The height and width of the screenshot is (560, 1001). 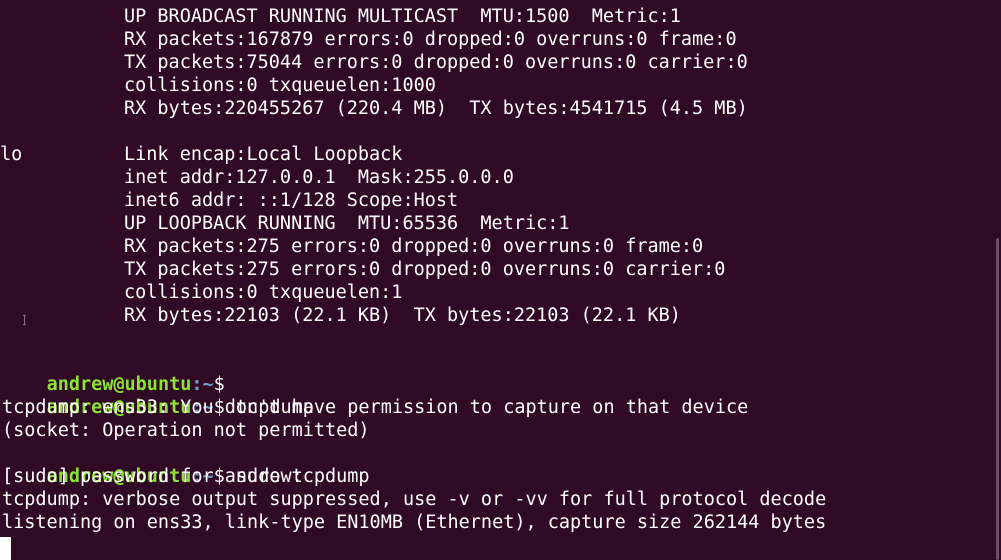 What do you see at coordinates (5, 548) in the screenshot?
I see `text-cursor` at bounding box center [5, 548].